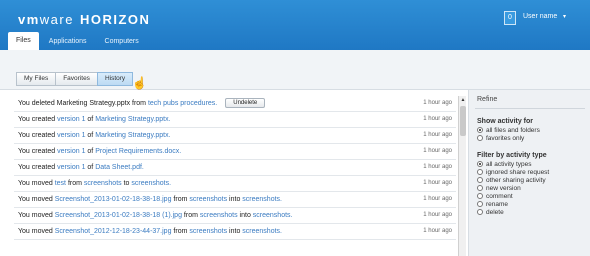 This screenshot has height=256, width=590. I want to click on radio-label: rename, so click(497, 204).